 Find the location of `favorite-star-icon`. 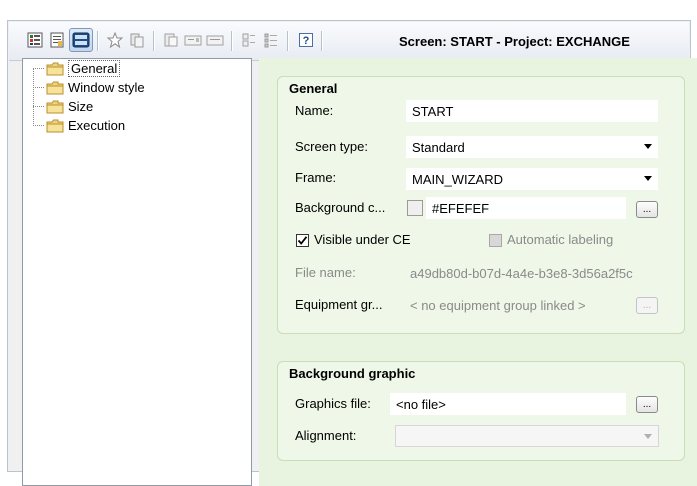

favorite-star-icon is located at coordinates (115, 40).